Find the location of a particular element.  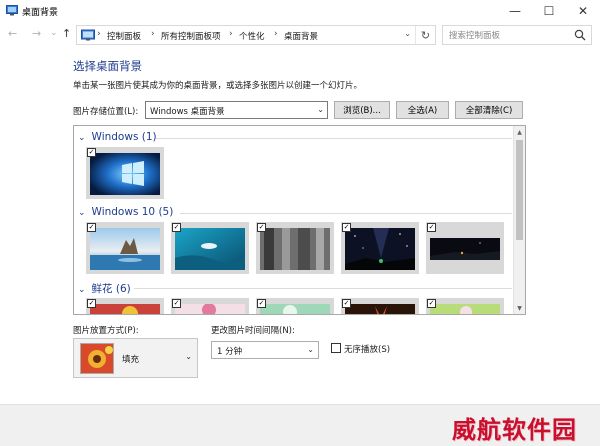

position-select: 填充 ⌄ is located at coordinates (135, 358).